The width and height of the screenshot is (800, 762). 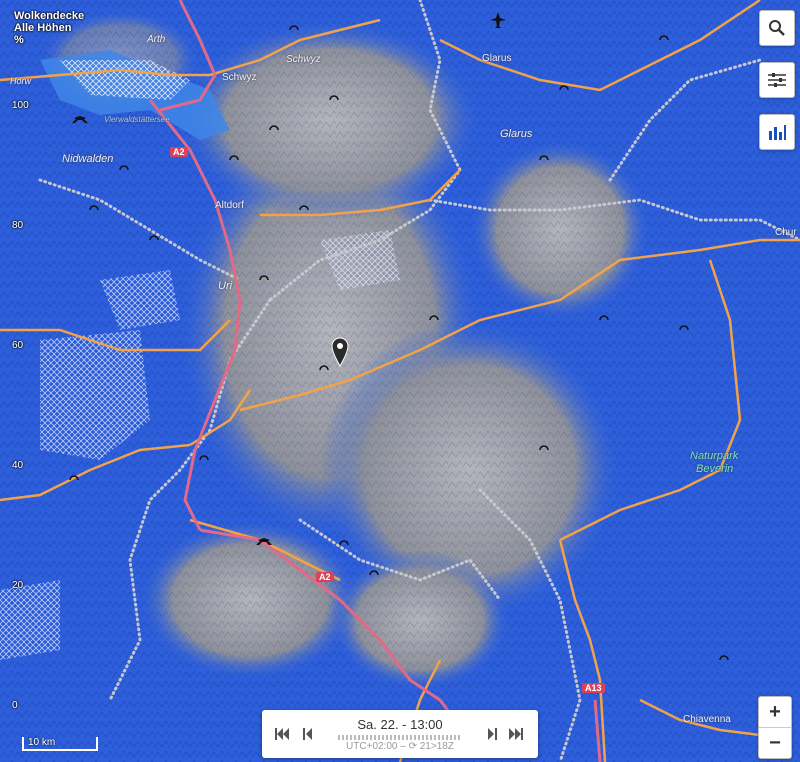 I want to click on bar-chart-icon, so click(x=777, y=132).